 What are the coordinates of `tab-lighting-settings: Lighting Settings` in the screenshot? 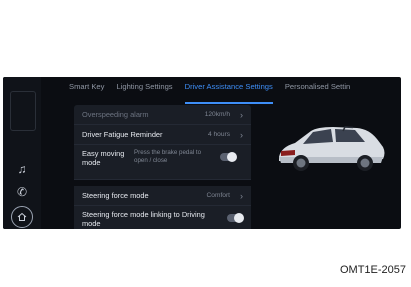 It's located at (144, 90).